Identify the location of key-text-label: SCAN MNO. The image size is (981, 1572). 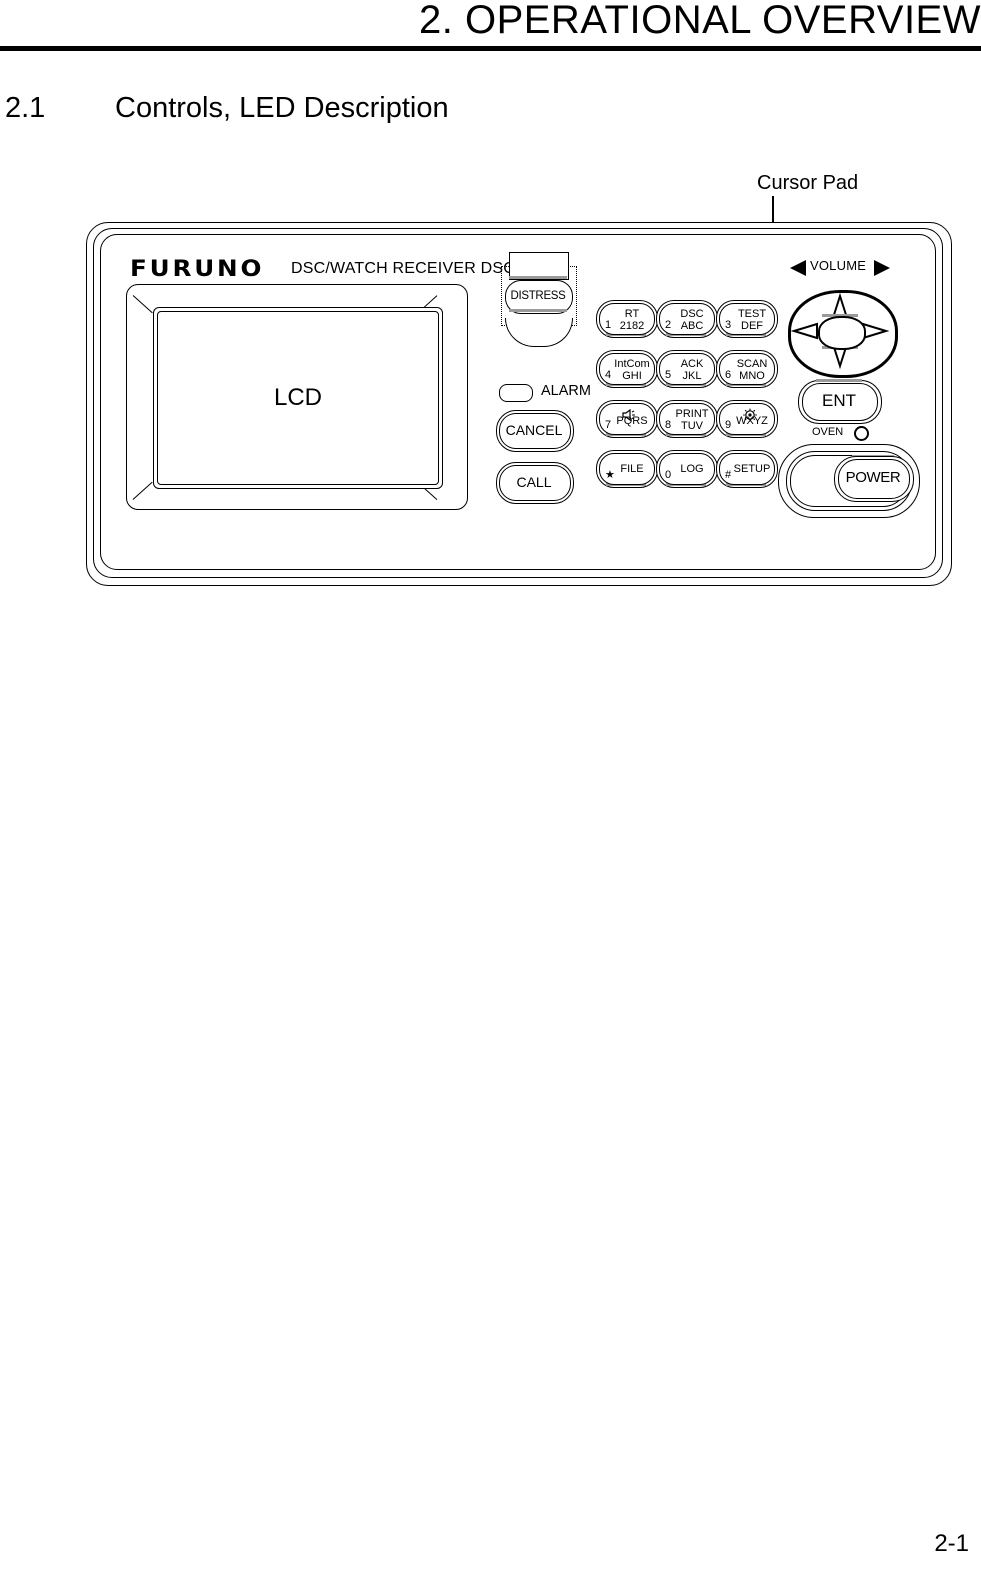
(752, 370).